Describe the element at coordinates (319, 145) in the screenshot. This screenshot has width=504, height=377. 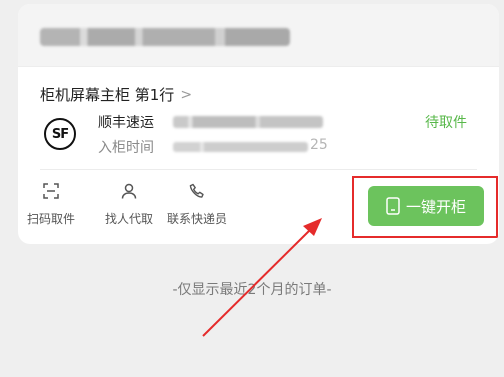
I see `time-suffix: 25` at that location.